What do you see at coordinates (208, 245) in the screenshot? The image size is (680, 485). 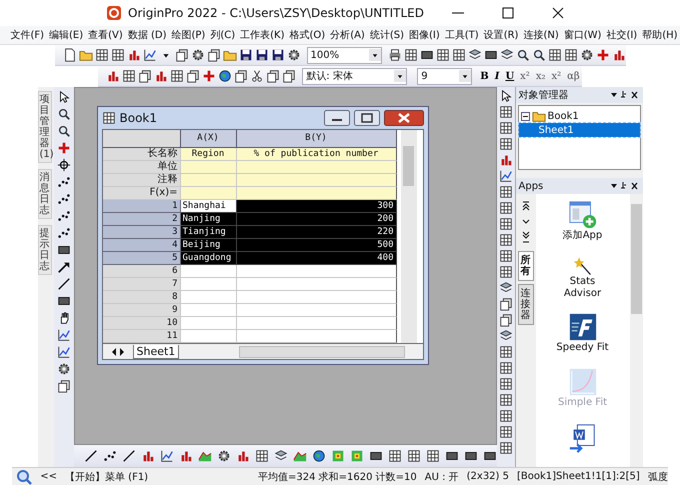 I see `data-cell: Beijing` at bounding box center [208, 245].